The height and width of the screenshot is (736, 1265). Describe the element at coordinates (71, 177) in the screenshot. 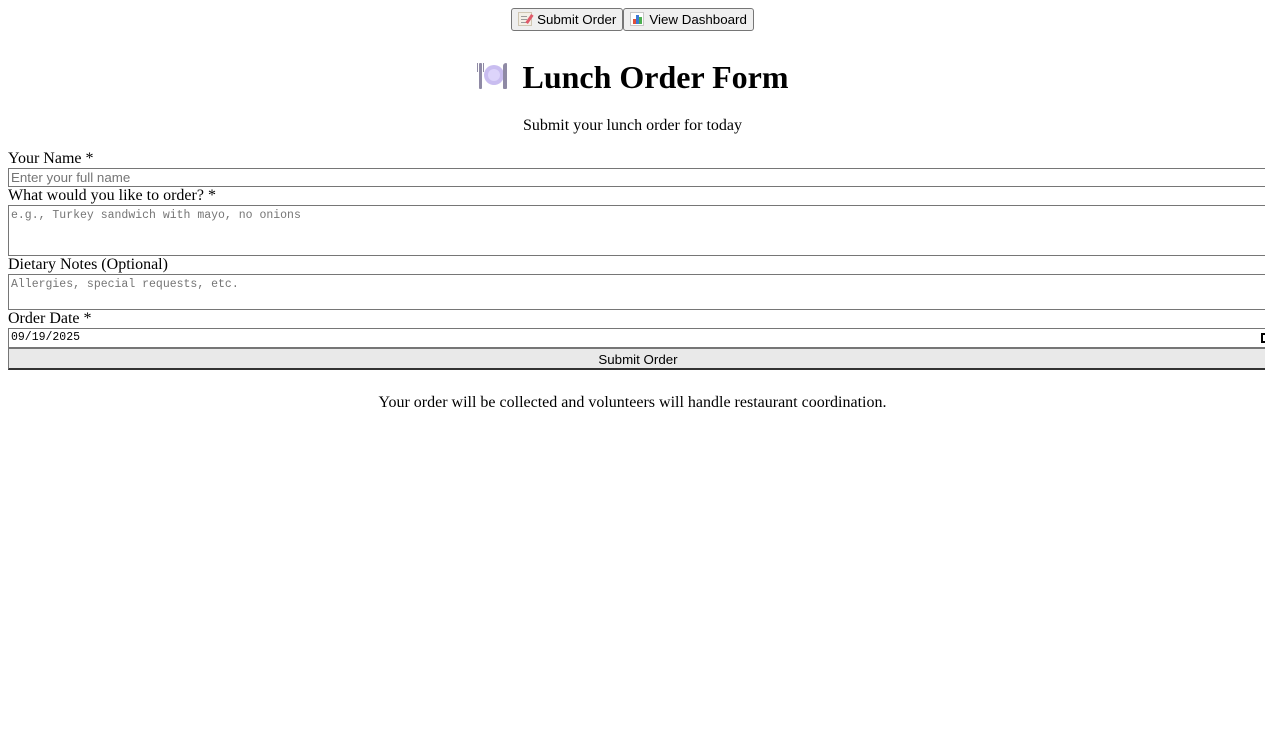

I see `name-placeholder: Enter your full name` at that location.